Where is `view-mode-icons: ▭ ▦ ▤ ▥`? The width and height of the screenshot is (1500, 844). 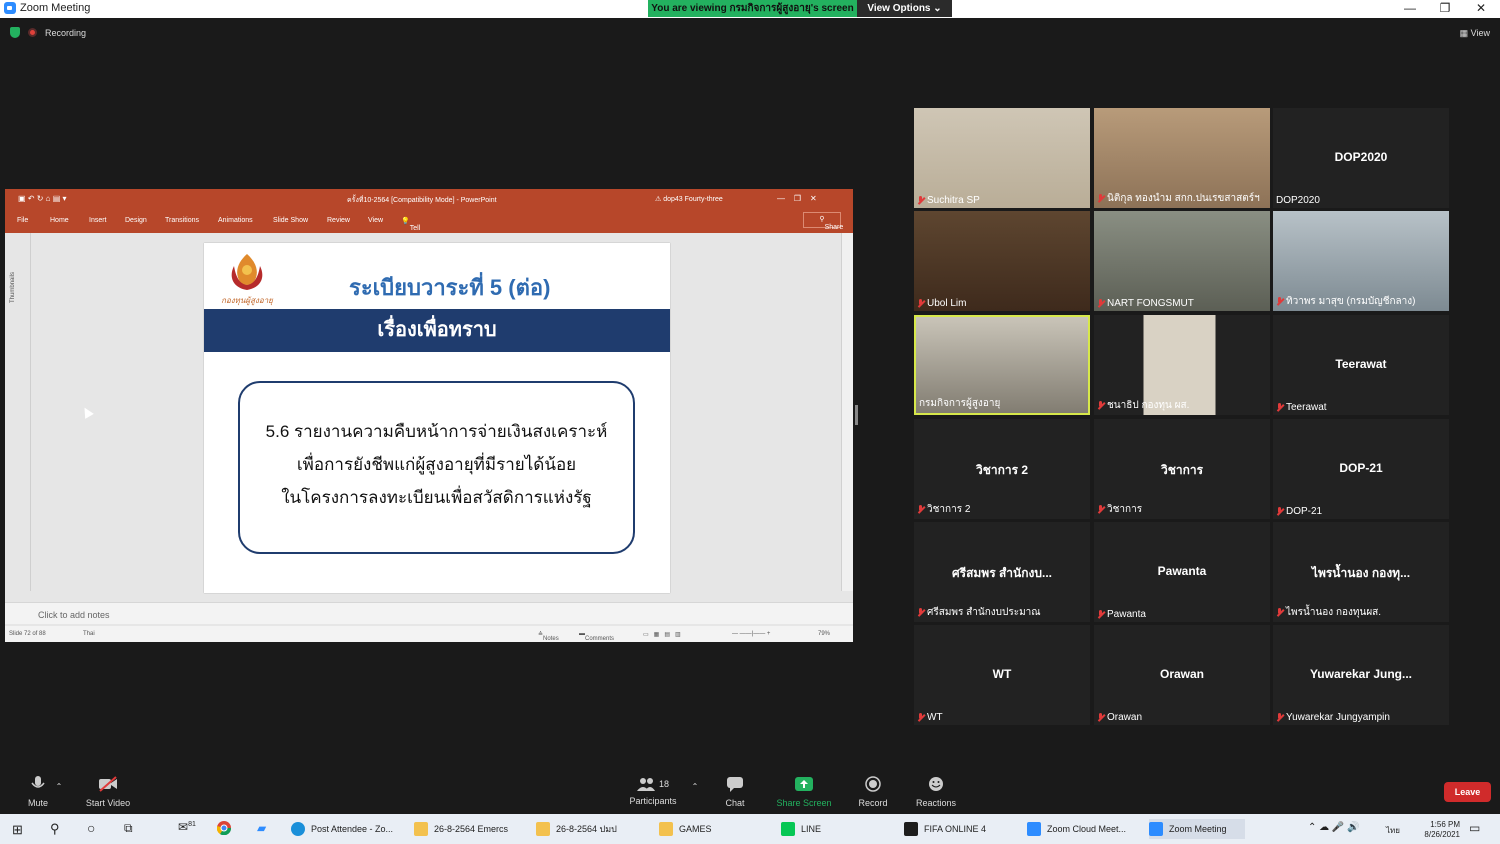
view-mode-icons: ▭ ▦ ▤ ▥ is located at coordinates (662, 634).